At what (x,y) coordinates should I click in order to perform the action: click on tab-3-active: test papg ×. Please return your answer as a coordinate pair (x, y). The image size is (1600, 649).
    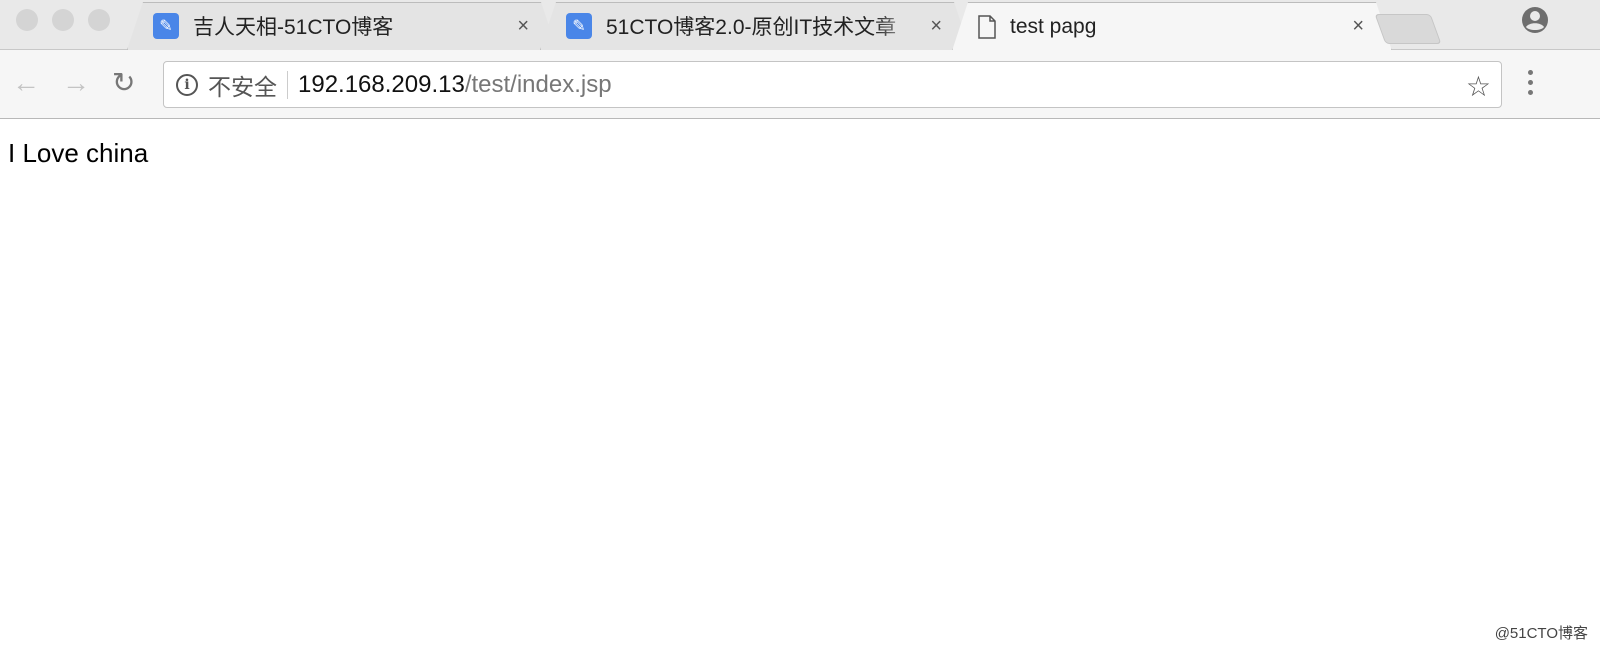
    Looking at the image, I should click on (1172, 26).